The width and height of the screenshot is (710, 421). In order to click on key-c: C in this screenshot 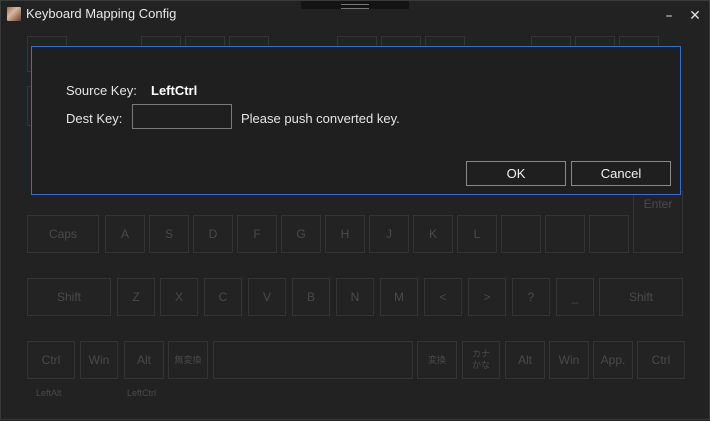, I will do `click(223, 297)`.